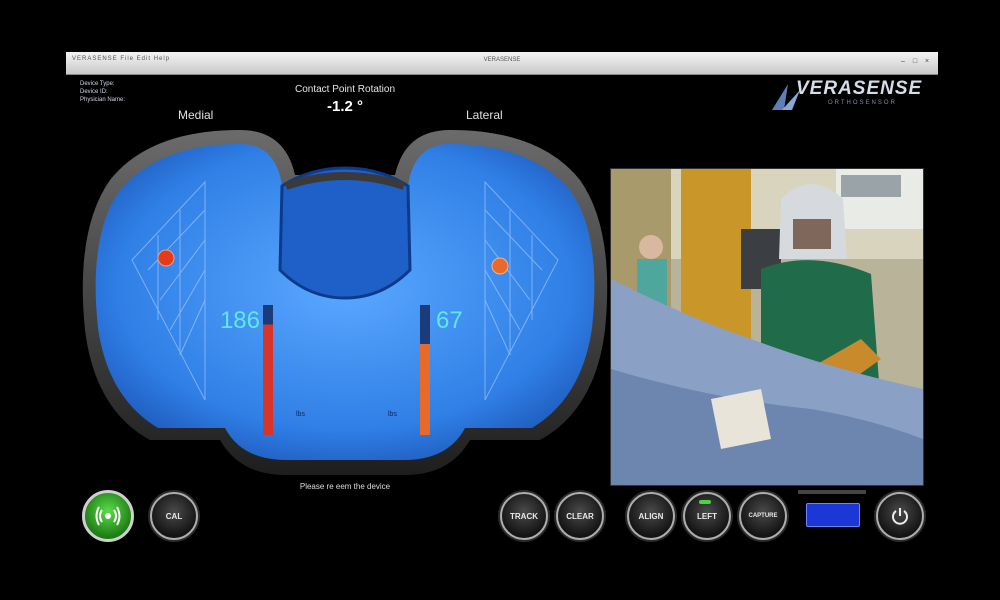 The height and width of the screenshot is (600, 1000). What do you see at coordinates (927, 62) in the screenshot?
I see `close-icon: ×` at bounding box center [927, 62].